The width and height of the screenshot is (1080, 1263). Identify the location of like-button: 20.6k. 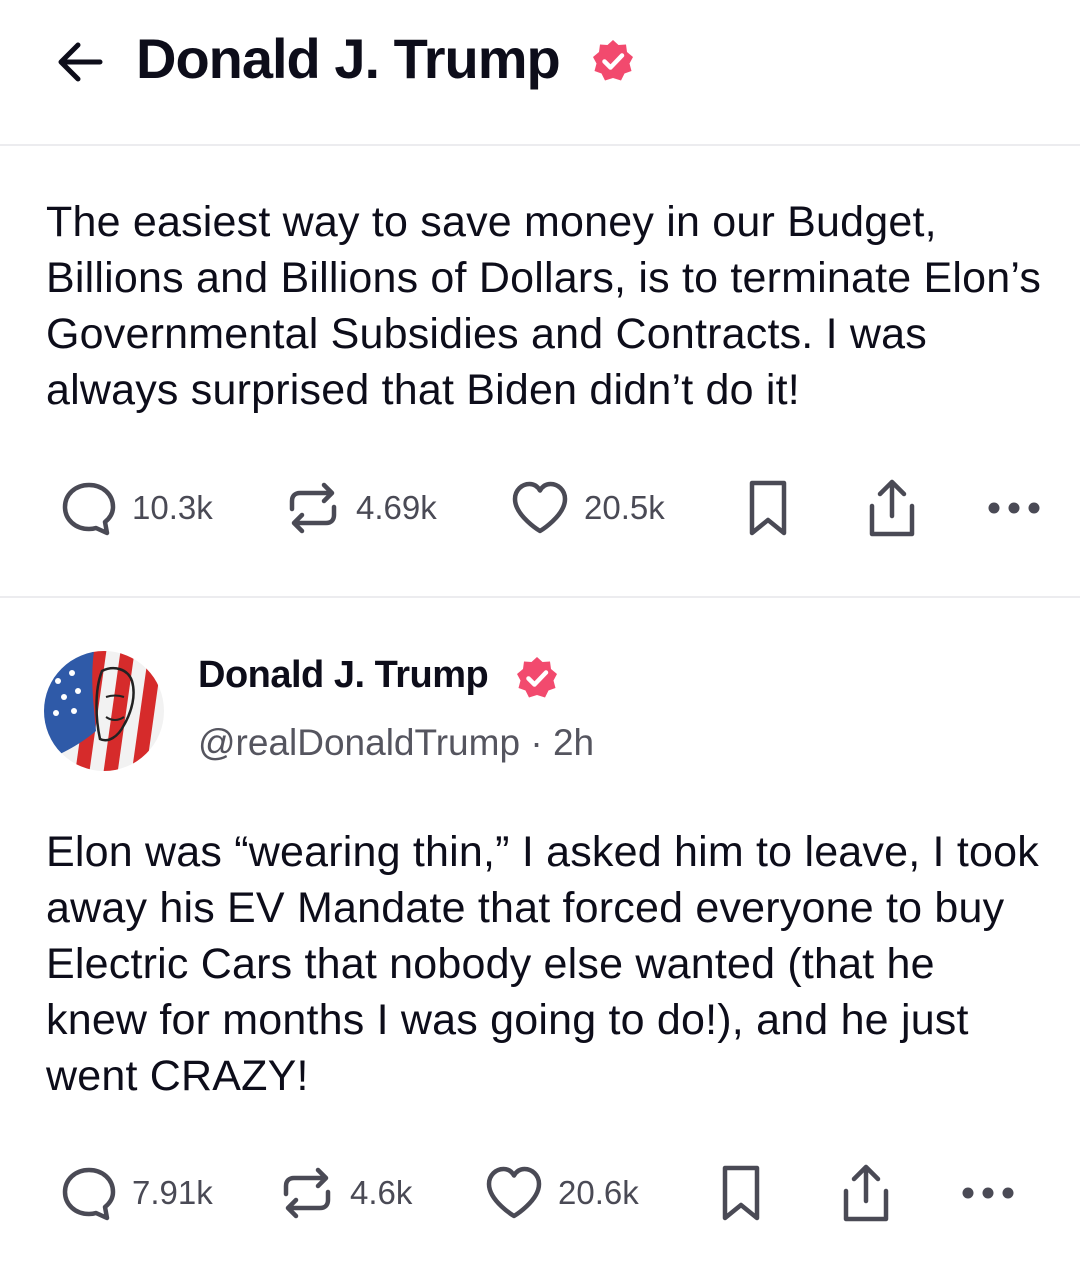
(561, 1193).